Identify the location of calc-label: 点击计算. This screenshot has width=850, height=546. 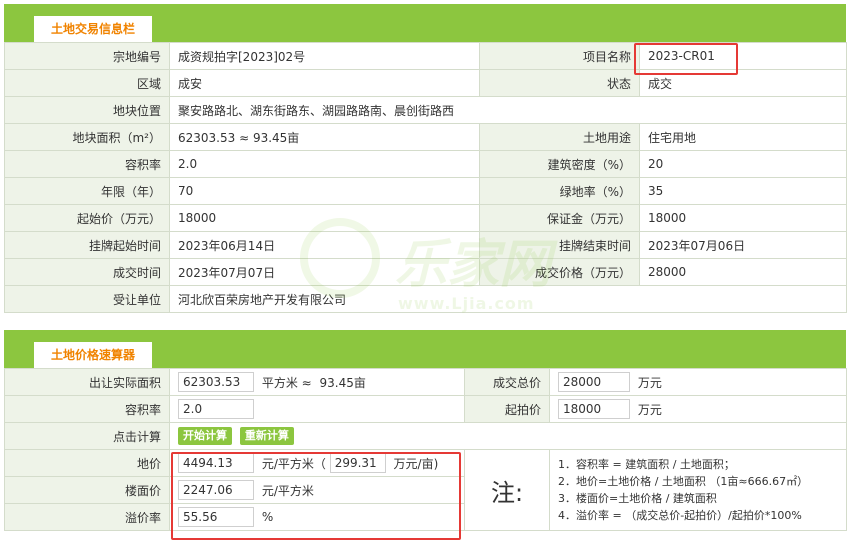
(87, 436).